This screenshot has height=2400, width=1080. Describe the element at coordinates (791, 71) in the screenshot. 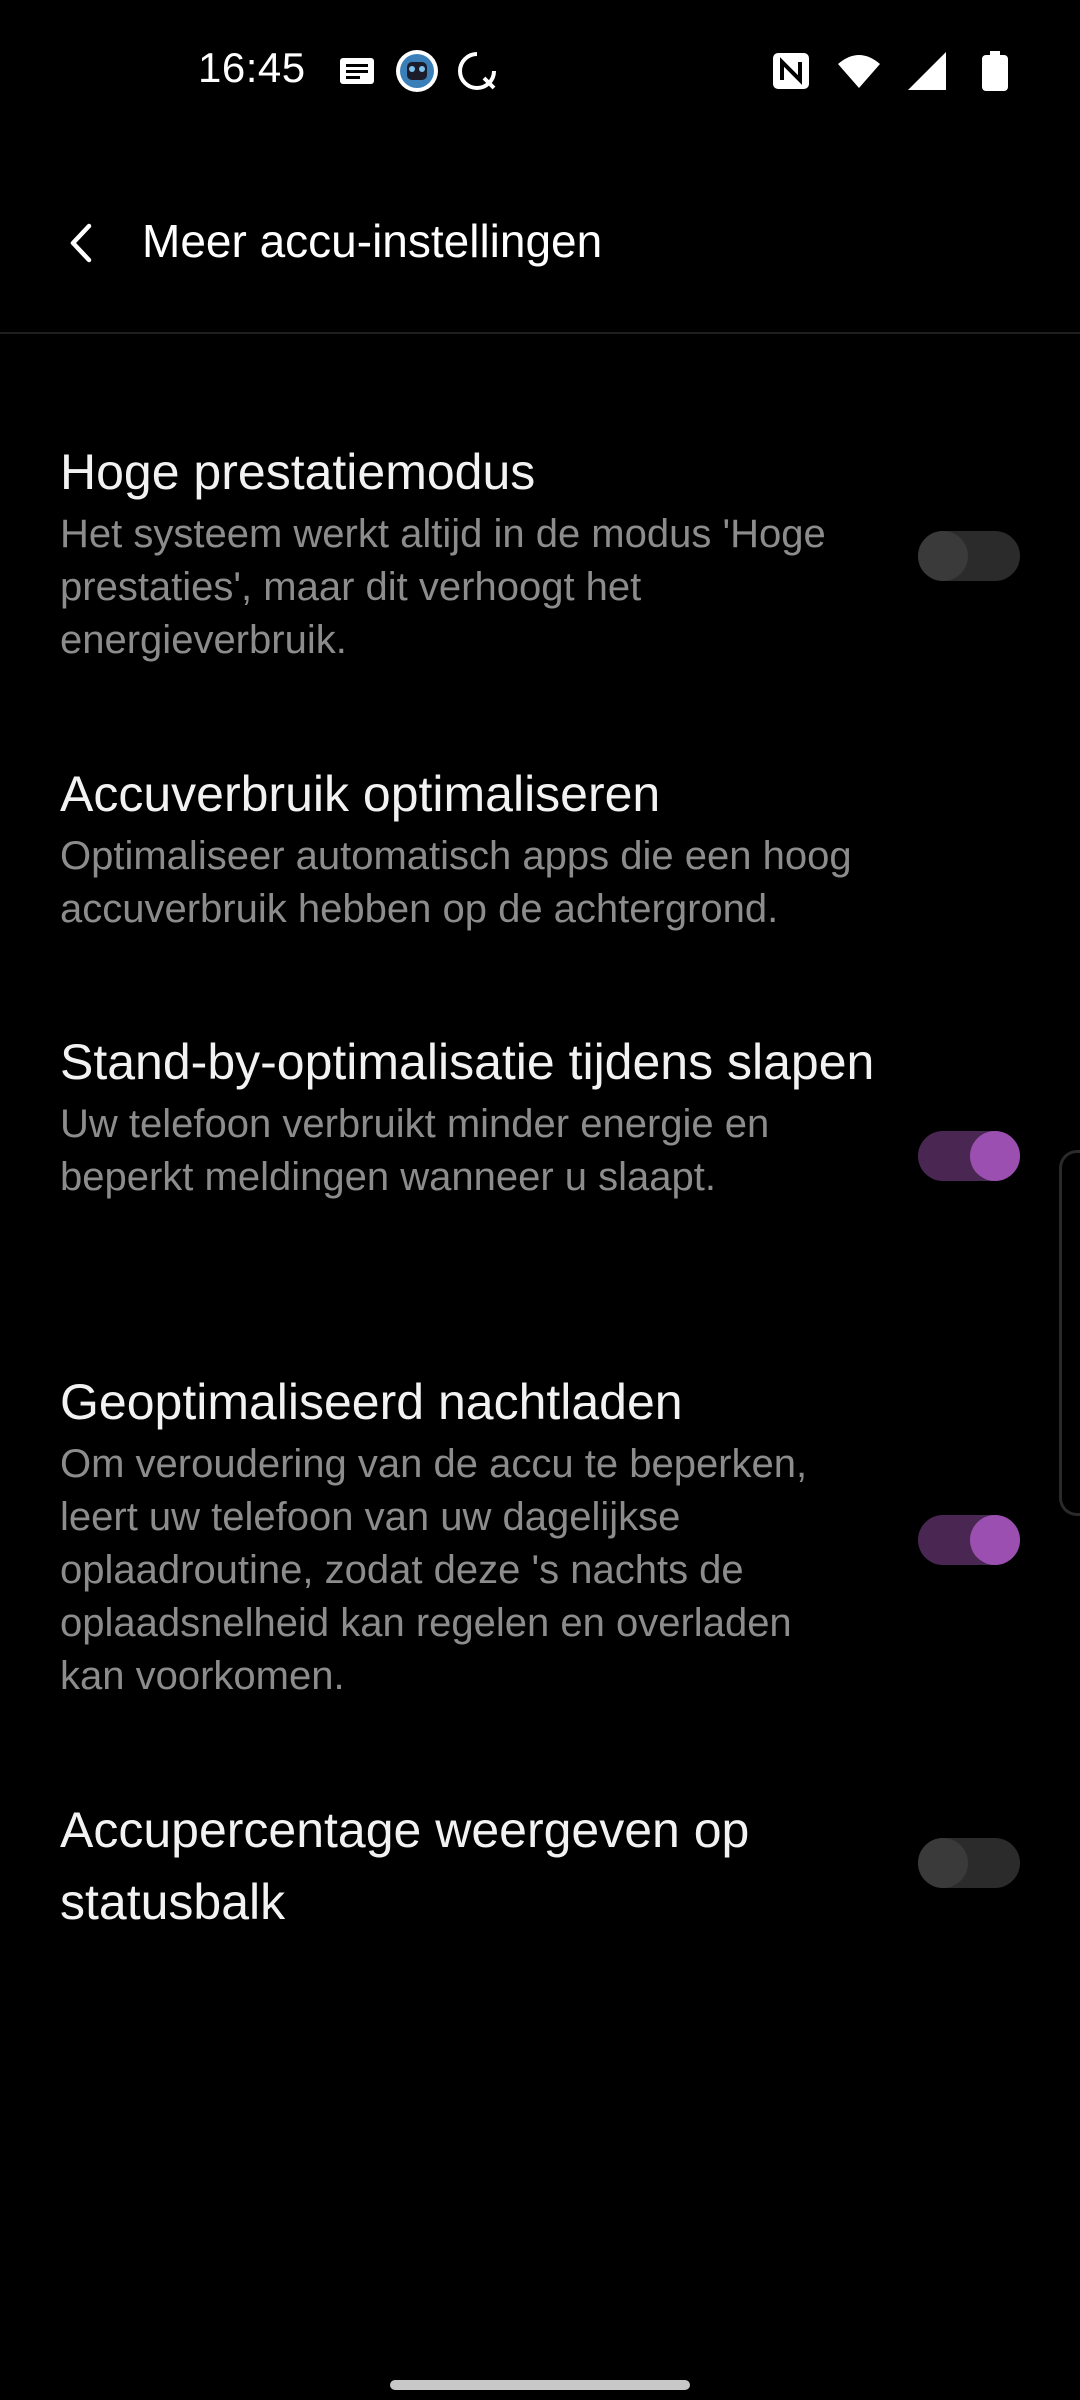

I see `nfc-icon` at that location.